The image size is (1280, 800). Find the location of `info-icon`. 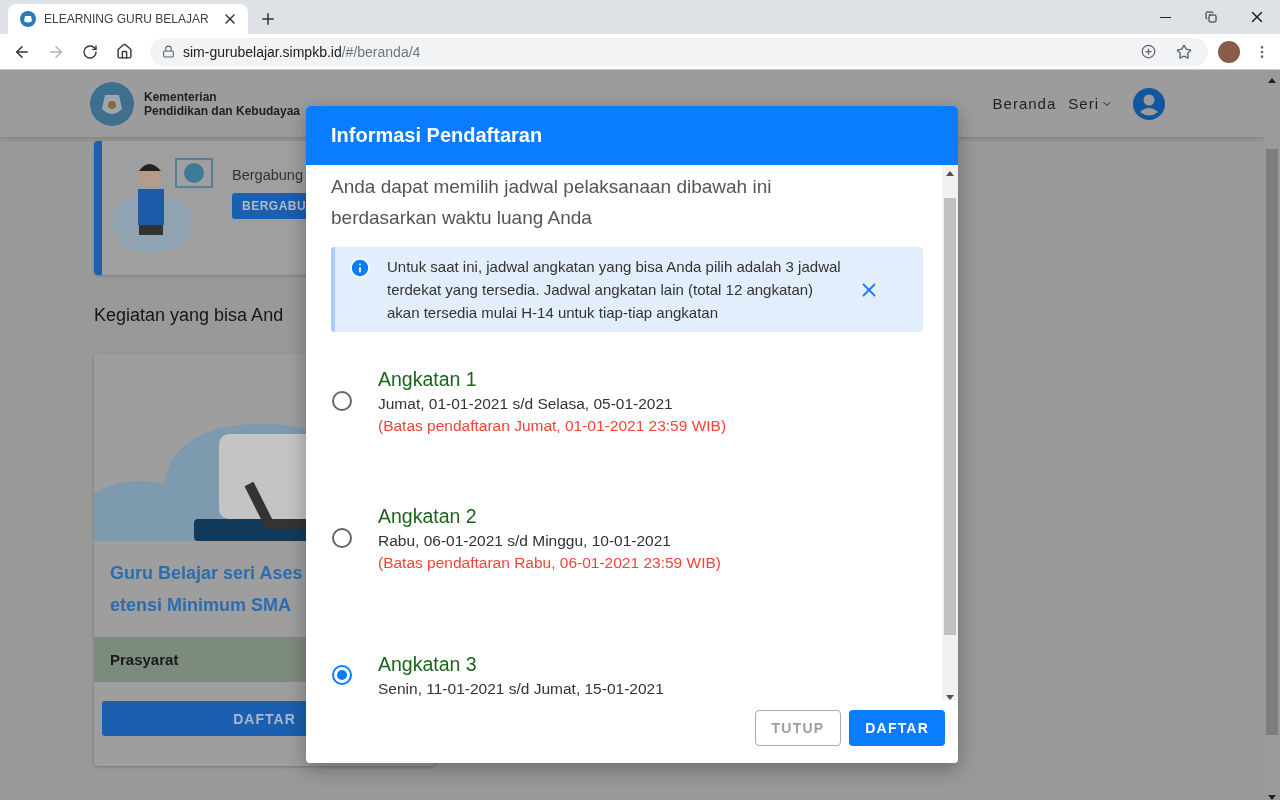

info-icon is located at coordinates (360, 268).